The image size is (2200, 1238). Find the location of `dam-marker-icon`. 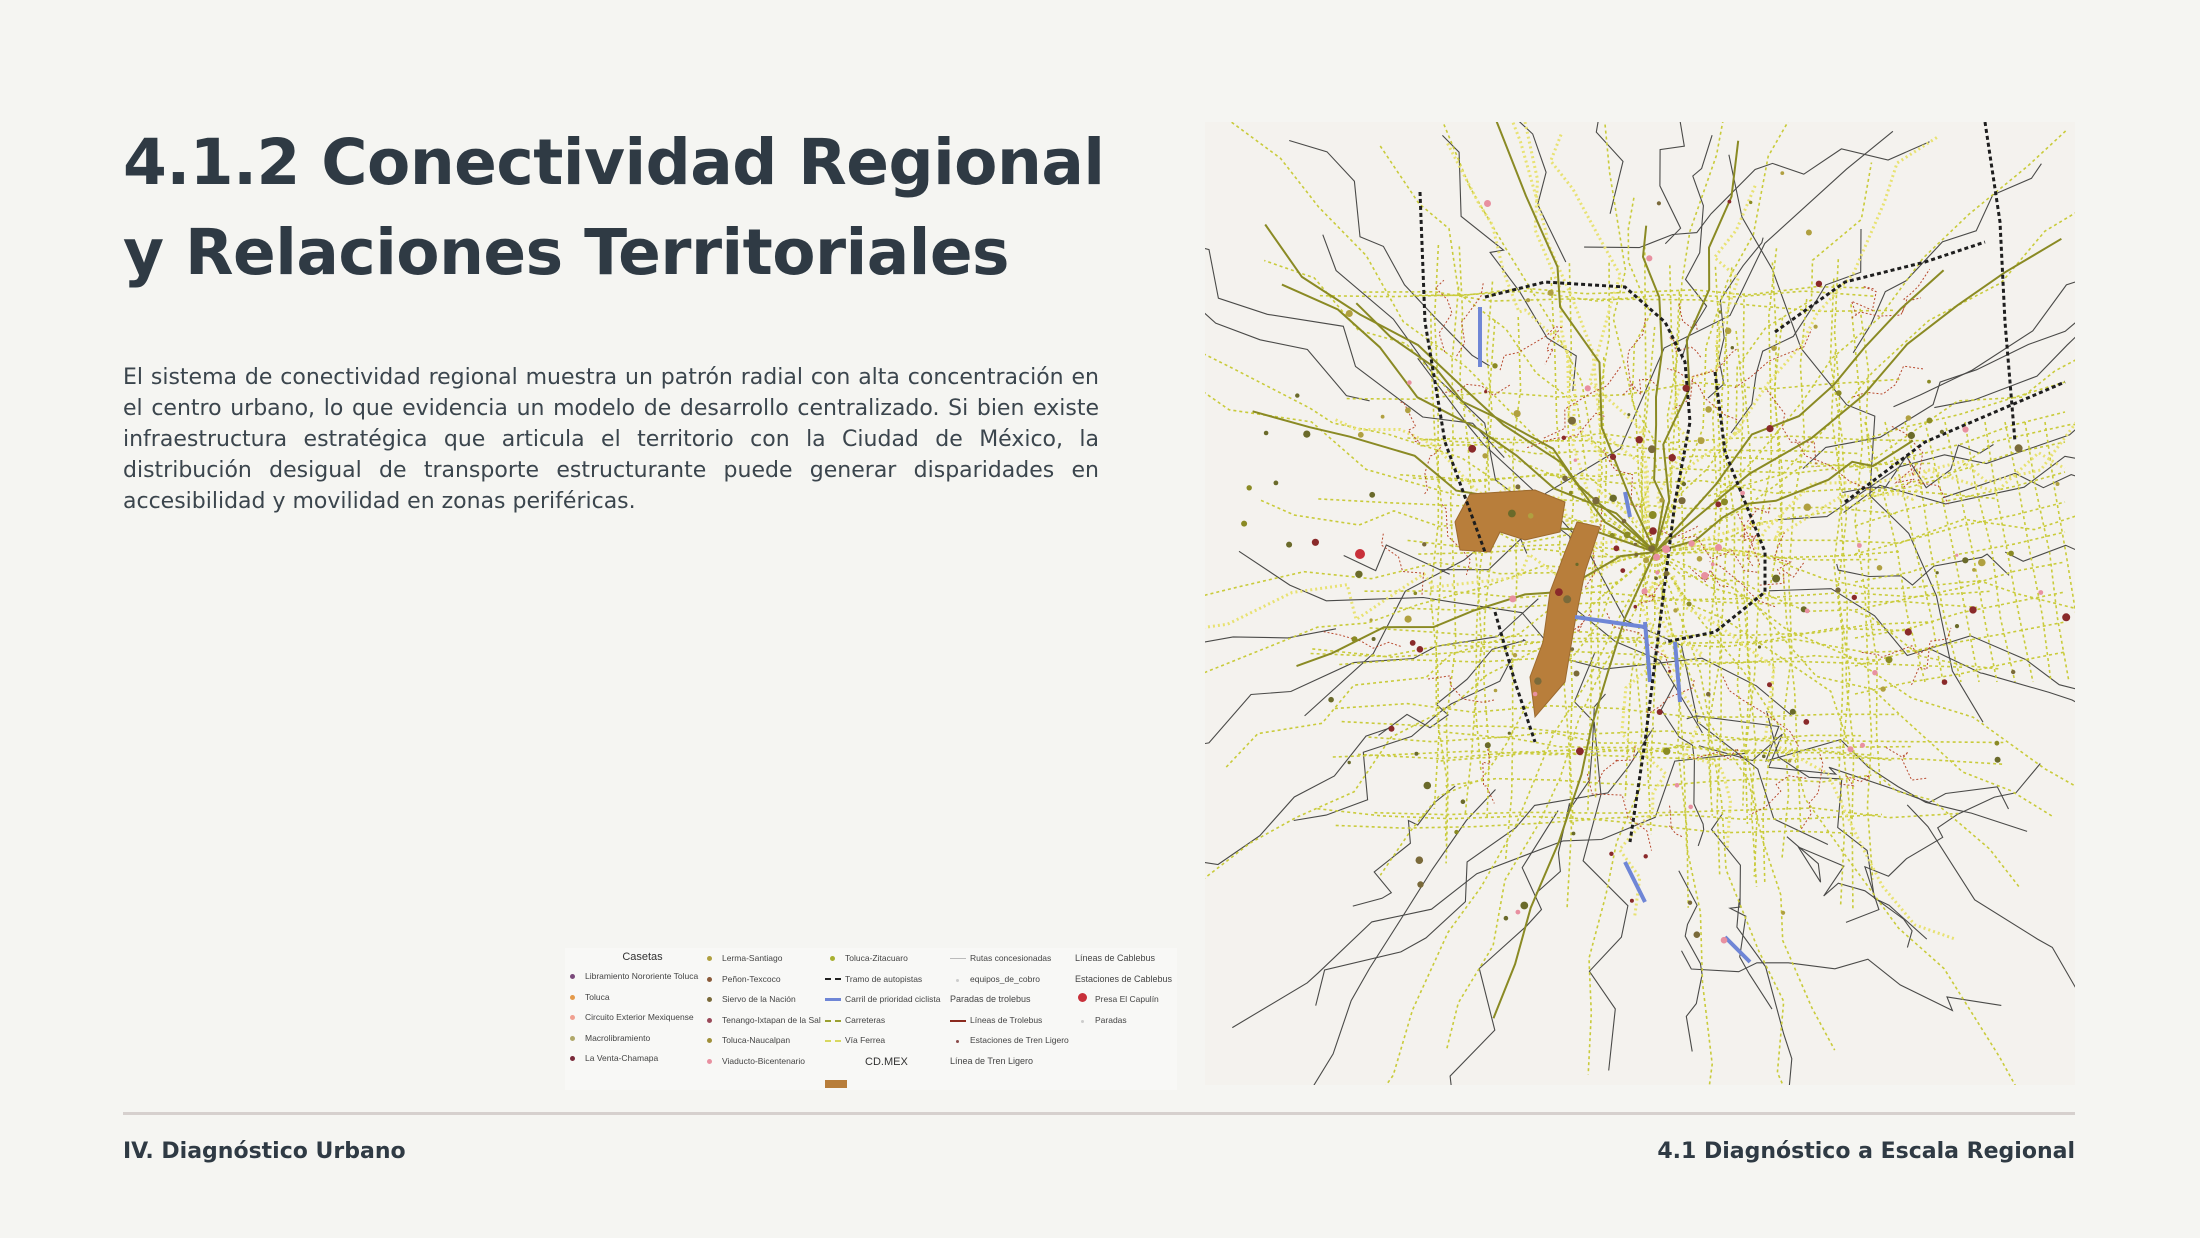

dam-marker-icon is located at coordinates (1082, 999).